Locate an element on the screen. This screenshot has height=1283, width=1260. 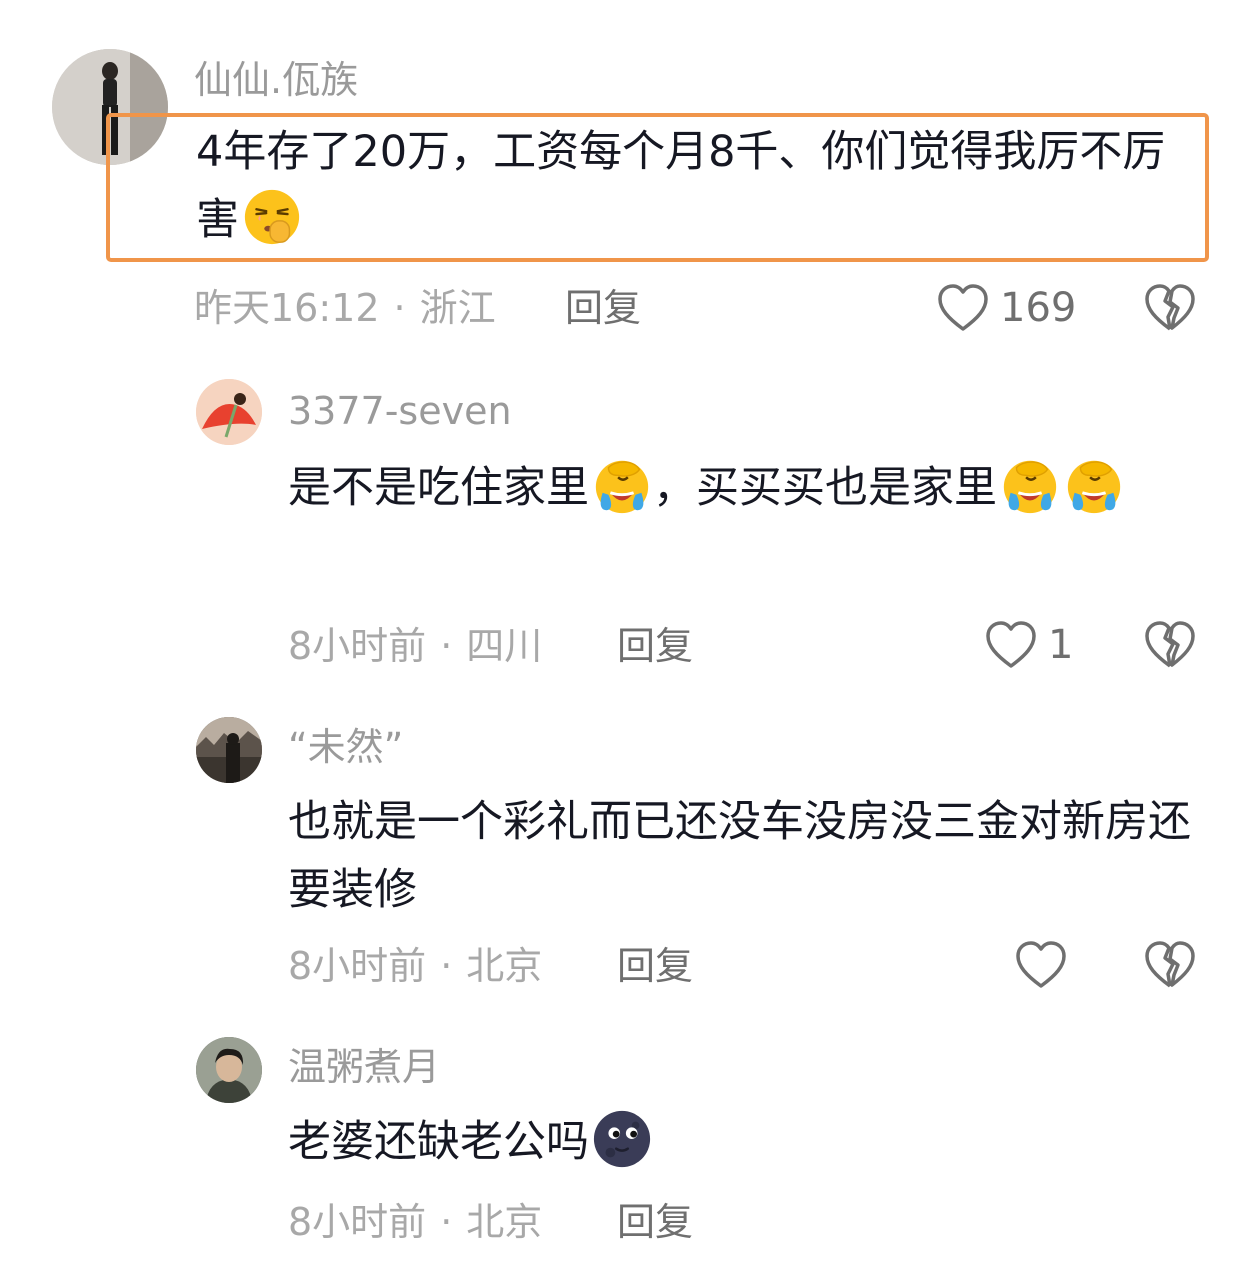
username: “未然” is located at coordinates (345, 747).